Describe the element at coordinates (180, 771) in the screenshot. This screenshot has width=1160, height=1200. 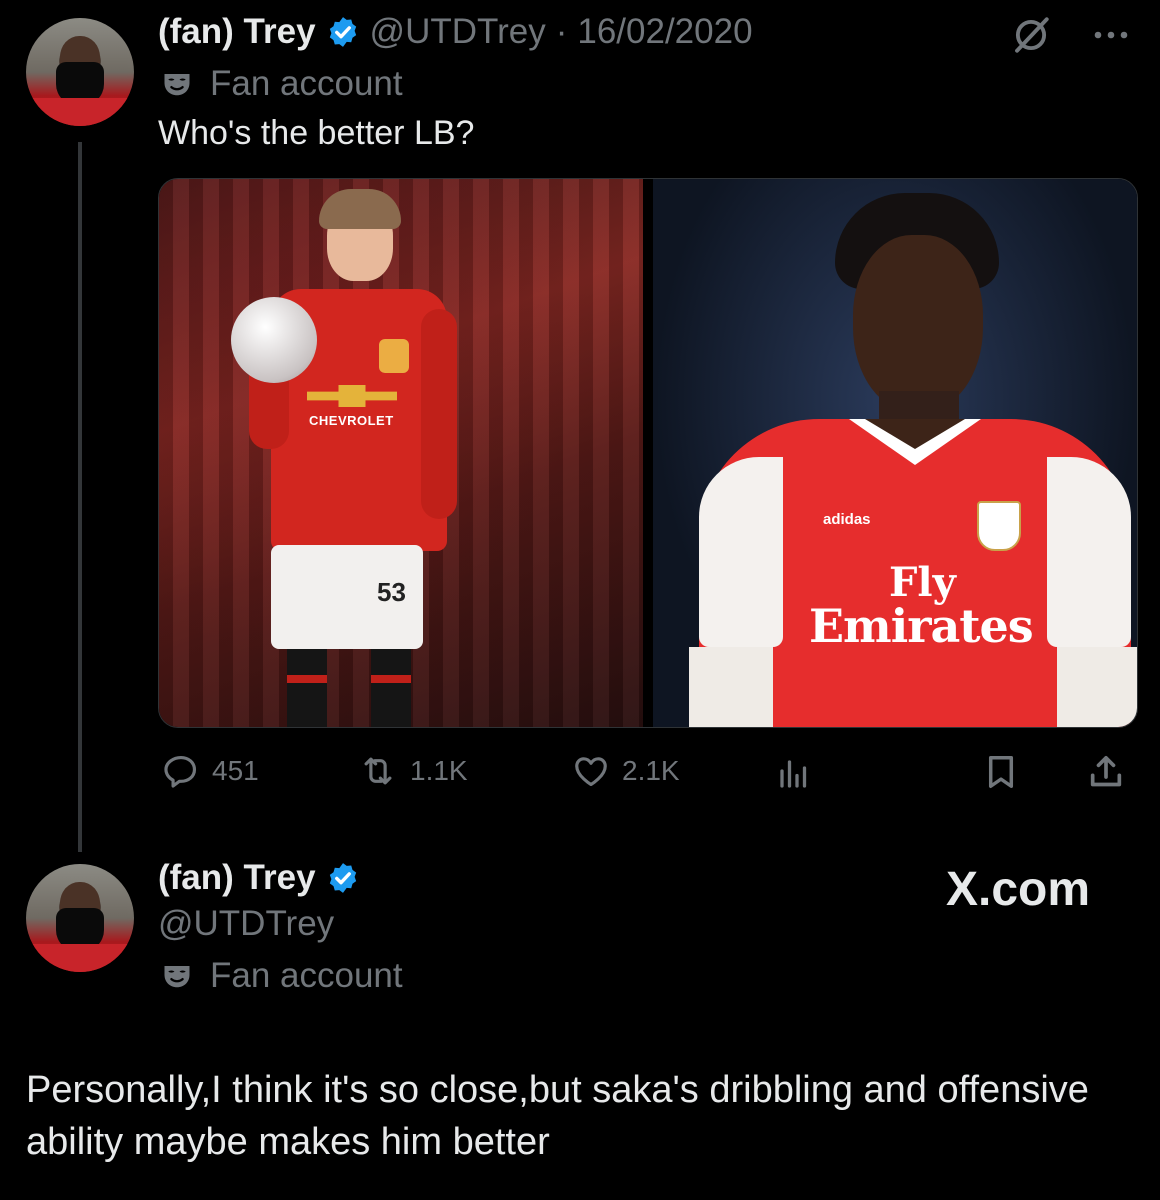
I see `reply-icon` at that location.